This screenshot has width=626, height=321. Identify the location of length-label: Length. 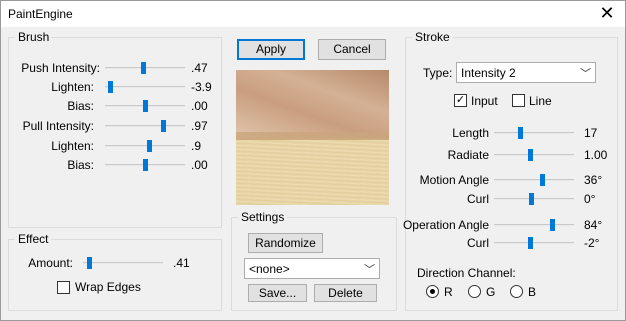
(470, 133).